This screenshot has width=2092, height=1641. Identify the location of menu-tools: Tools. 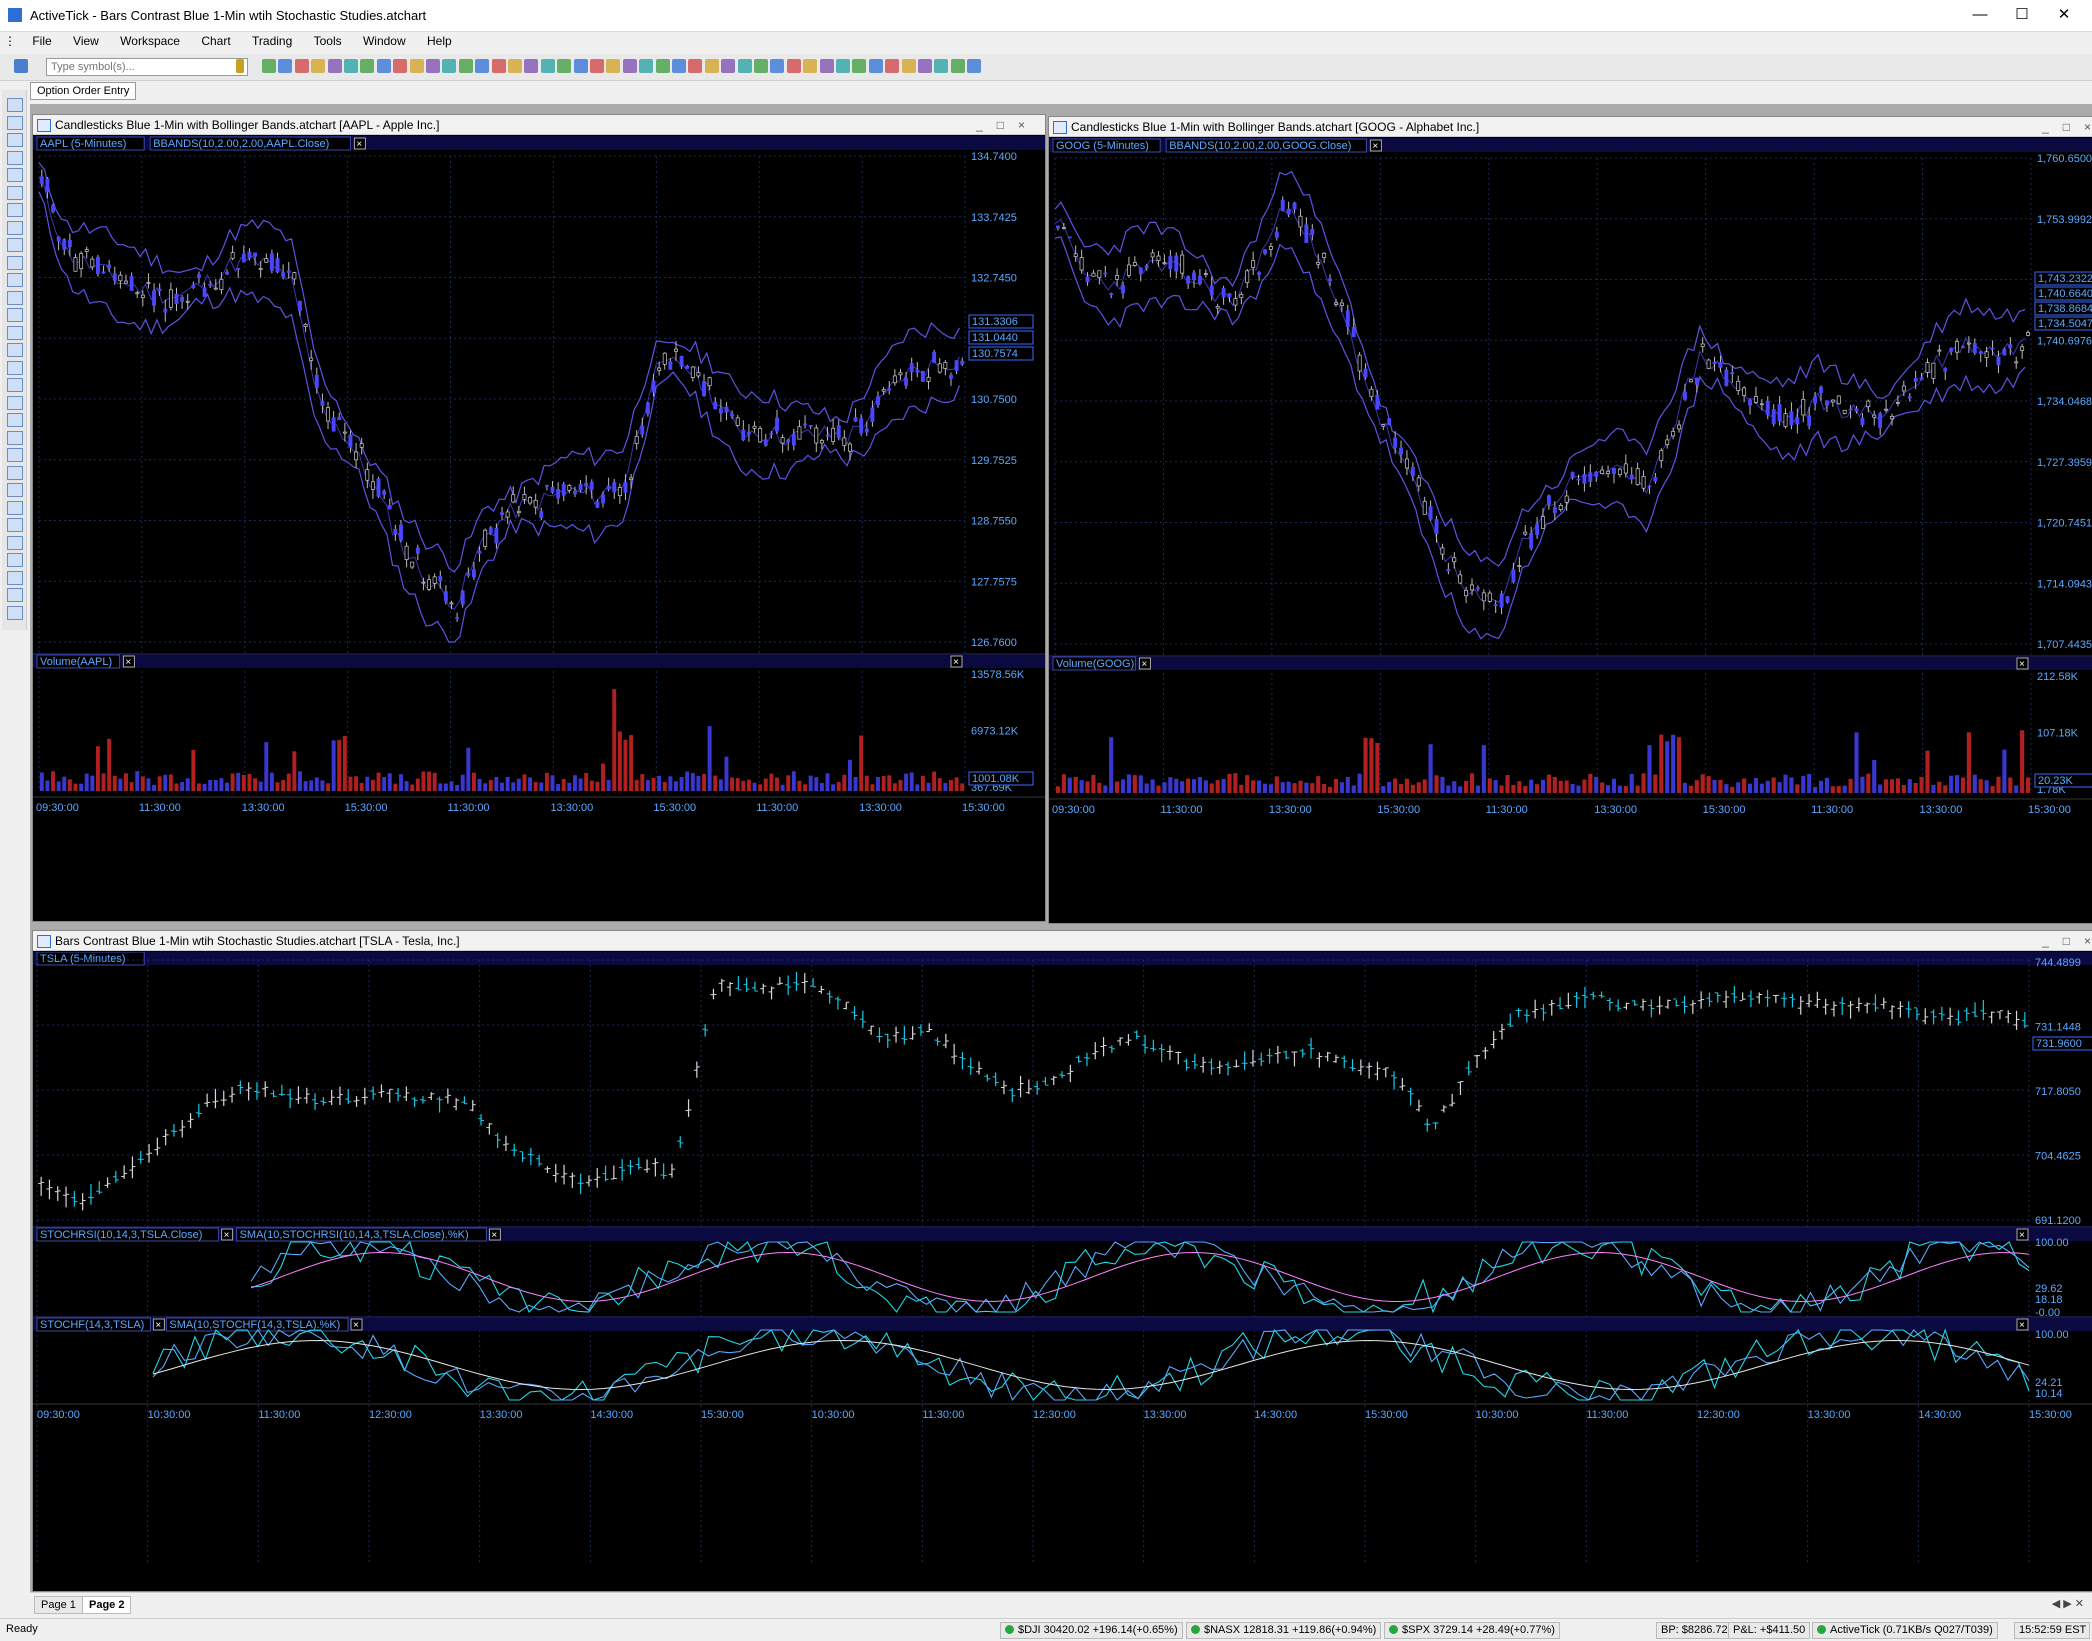
(328, 41).